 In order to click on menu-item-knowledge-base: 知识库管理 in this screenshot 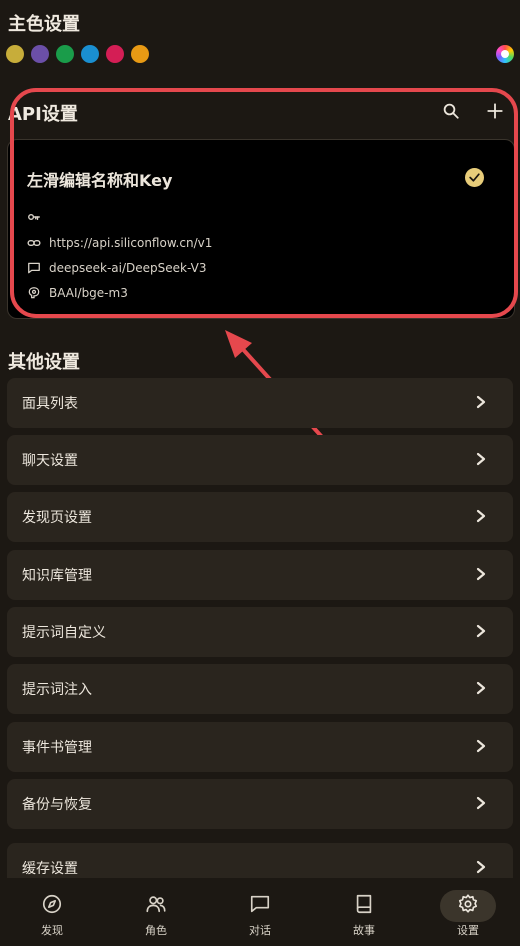, I will do `click(260, 575)`.